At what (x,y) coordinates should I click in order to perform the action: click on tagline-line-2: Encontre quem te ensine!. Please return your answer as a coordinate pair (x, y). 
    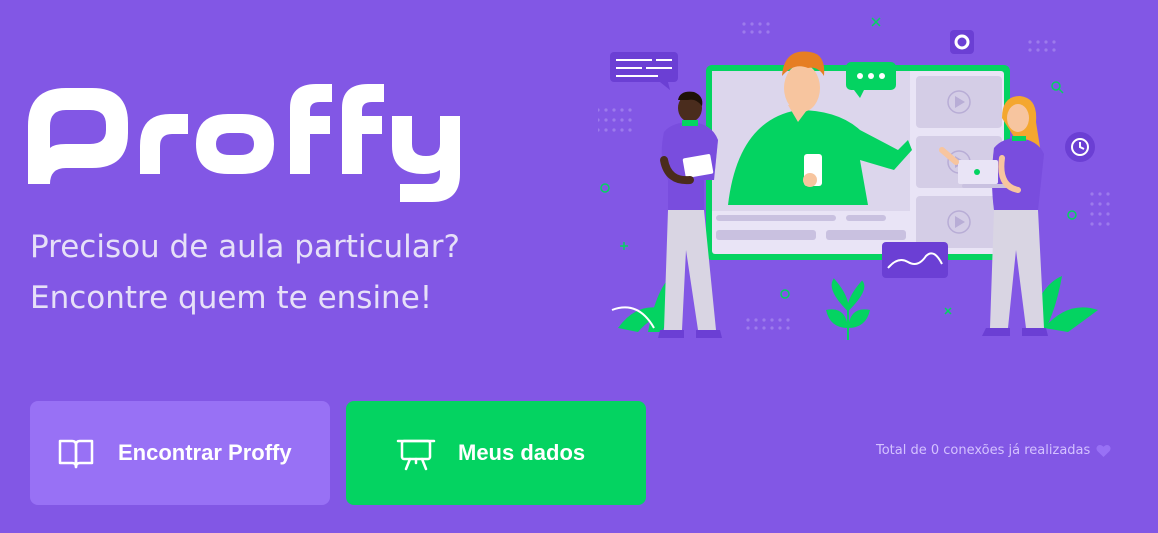
    Looking at the image, I should click on (231, 298).